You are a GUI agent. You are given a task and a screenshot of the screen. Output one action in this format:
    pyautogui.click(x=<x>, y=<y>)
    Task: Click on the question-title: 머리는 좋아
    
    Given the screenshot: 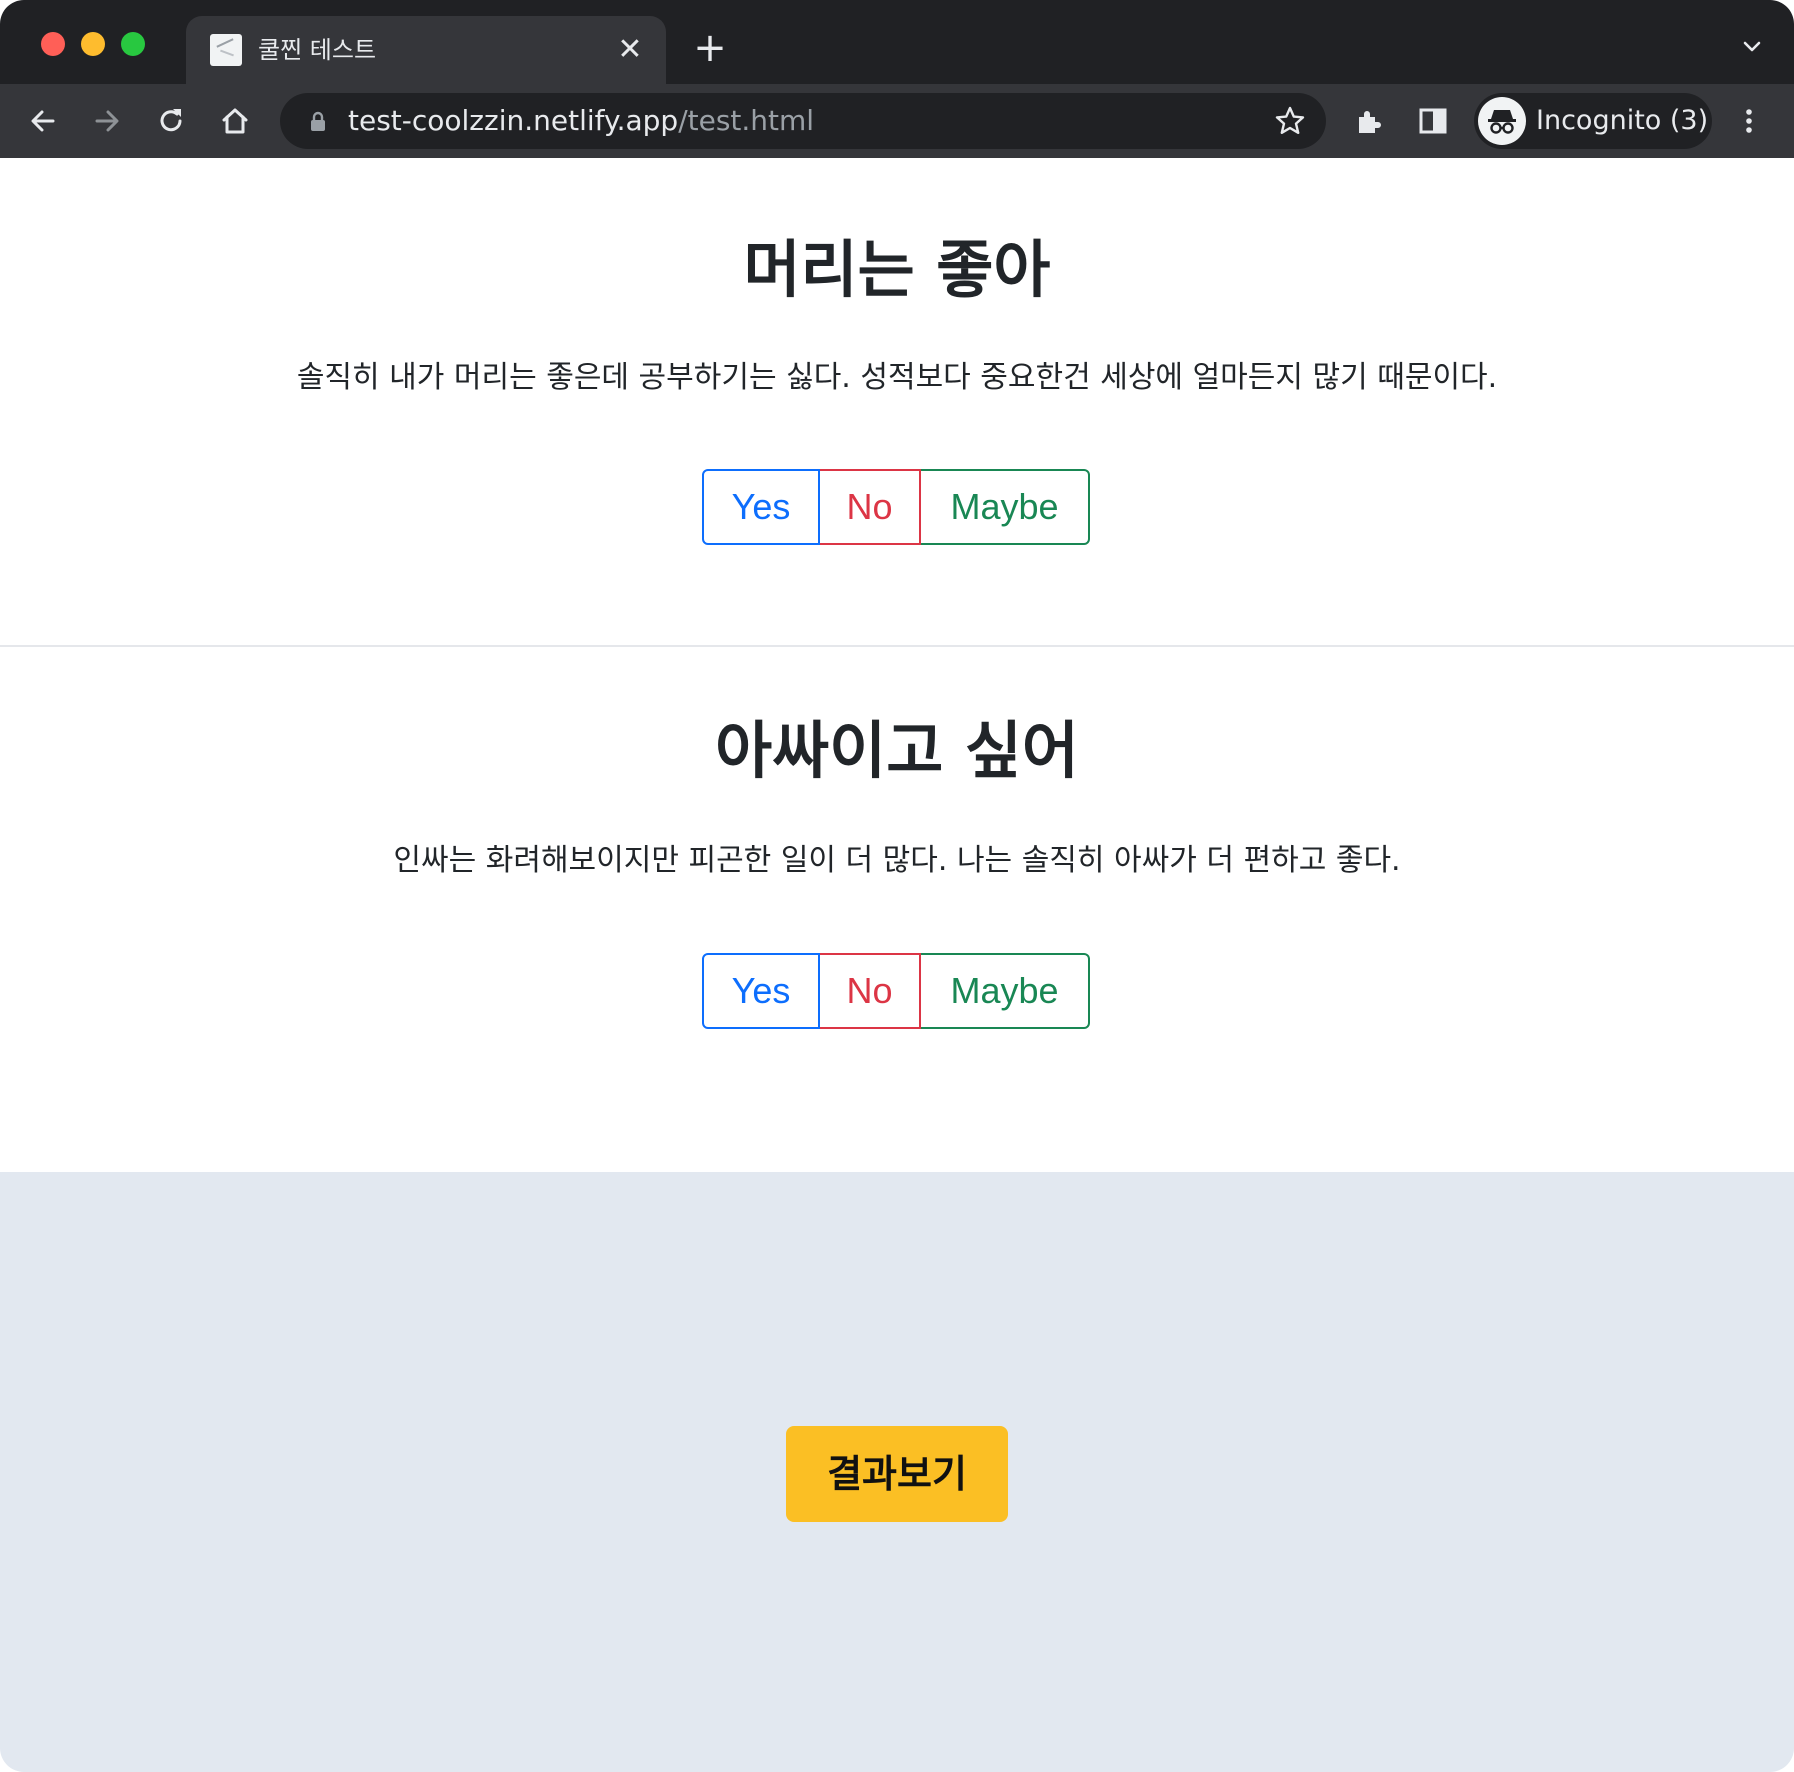 What is the action you would take?
    pyautogui.click(x=897, y=269)
    